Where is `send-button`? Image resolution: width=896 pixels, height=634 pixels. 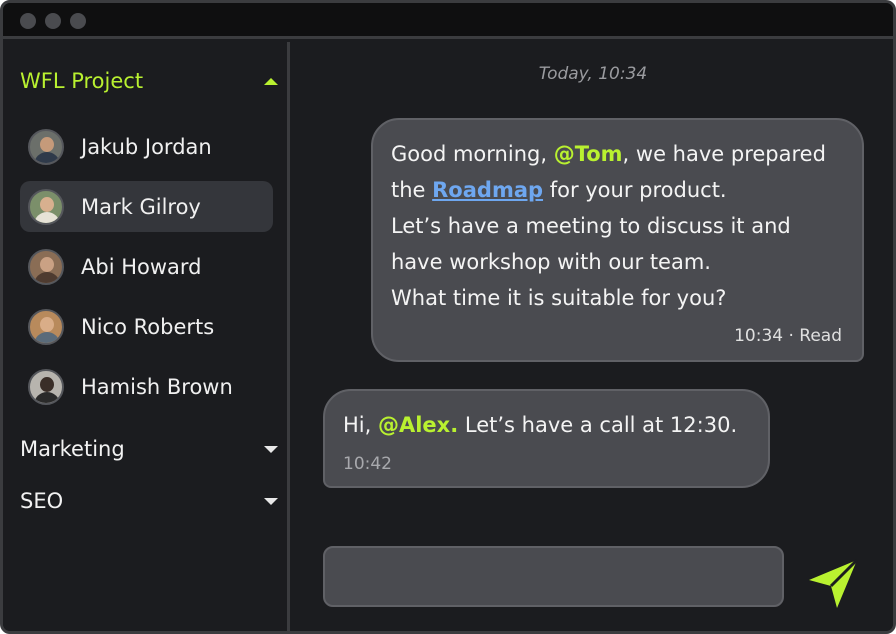
send-button is located at coordinates (834, 583).